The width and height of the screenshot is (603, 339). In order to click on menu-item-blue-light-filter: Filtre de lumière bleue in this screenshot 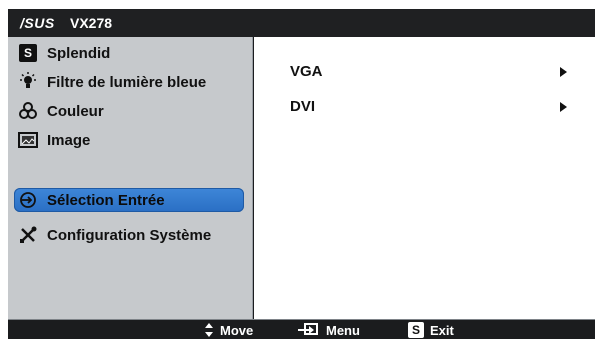, I will do `click(129, 82)`.